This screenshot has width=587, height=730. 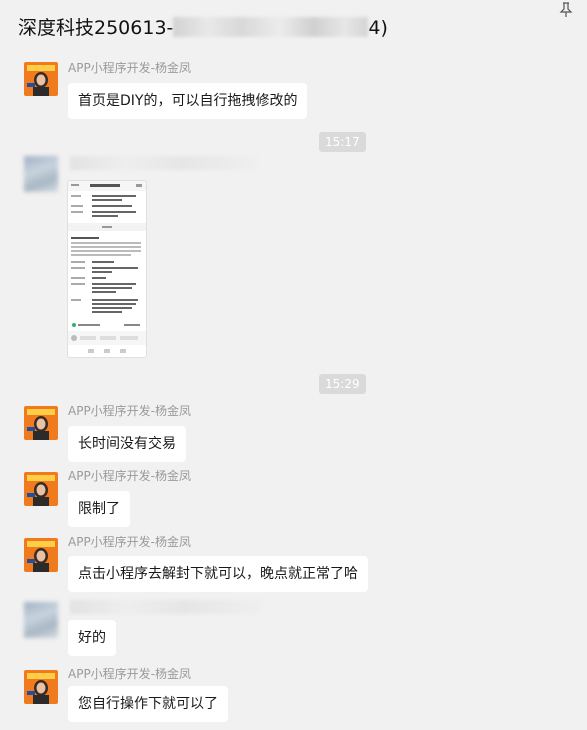 I want to click on redacted-title-segment, so click(x=271, y=27).